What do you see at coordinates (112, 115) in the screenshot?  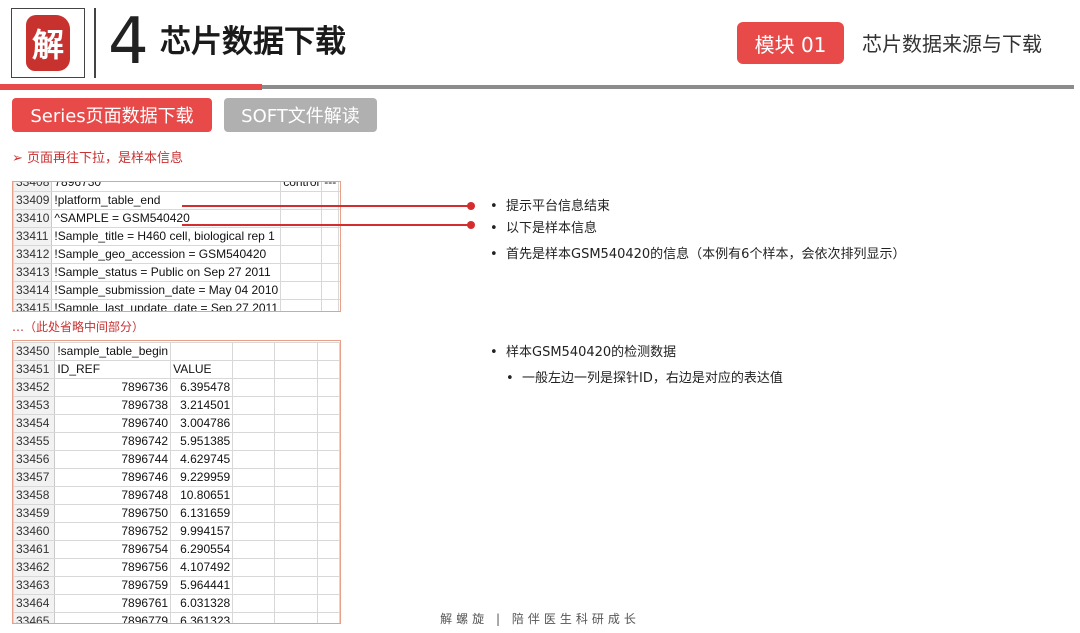 I see `tab-series-download: Series页面数据下载` at bounding box center [112, 115].